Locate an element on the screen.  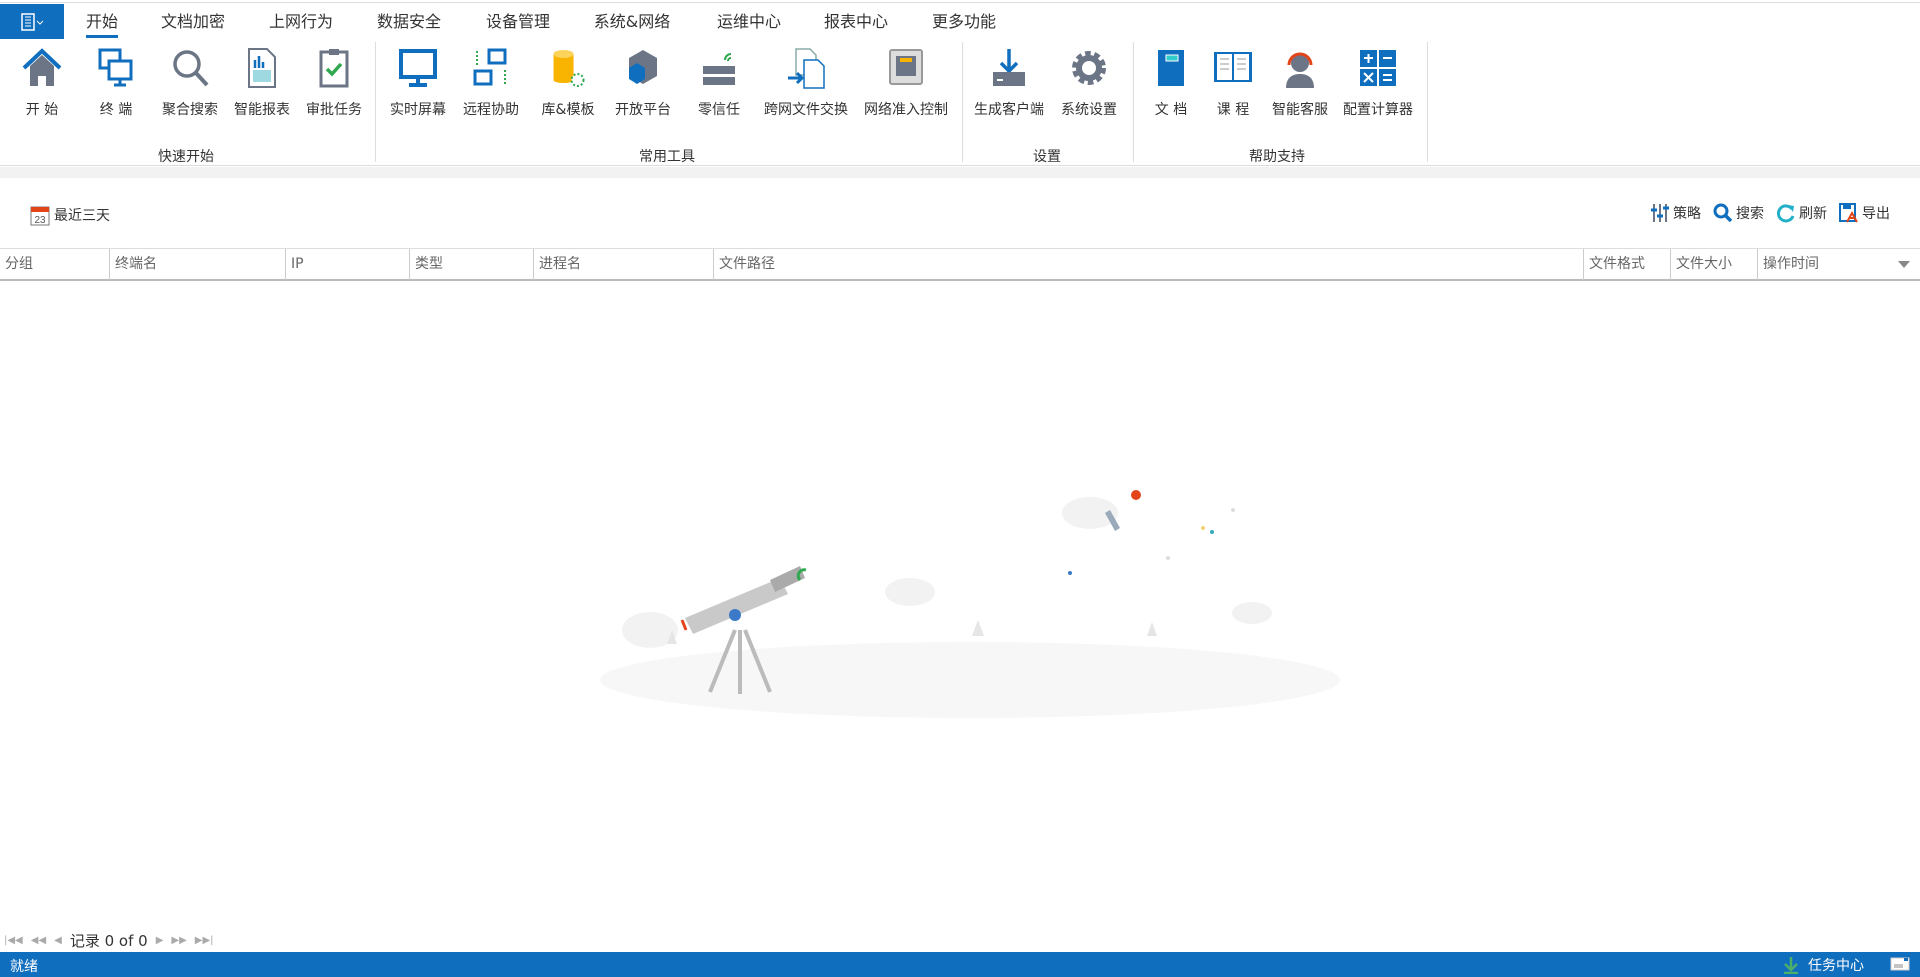
table-header: 分组 终端名 IP 类型 进程名 文件路径 文件格式 文件大小 操作时间 is located at coordinates (960, 264).